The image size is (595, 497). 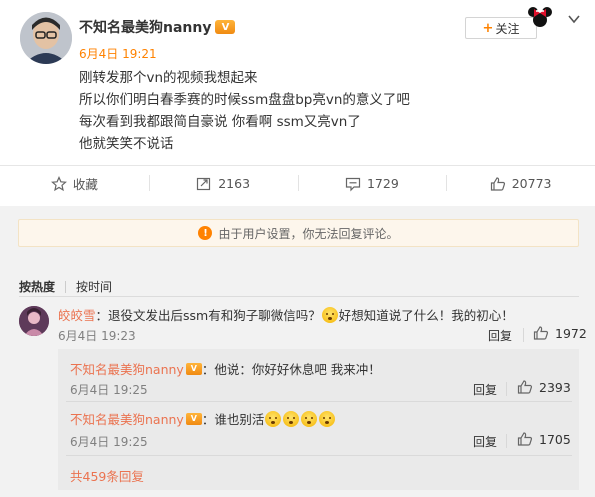 I want to click on repost-count: 2163, so click(x=234, y=183).